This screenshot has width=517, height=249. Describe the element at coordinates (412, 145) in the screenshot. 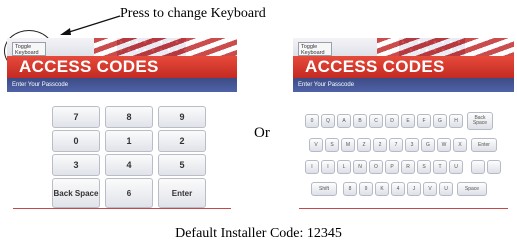

I see `key-r2-7: 3` at that location.